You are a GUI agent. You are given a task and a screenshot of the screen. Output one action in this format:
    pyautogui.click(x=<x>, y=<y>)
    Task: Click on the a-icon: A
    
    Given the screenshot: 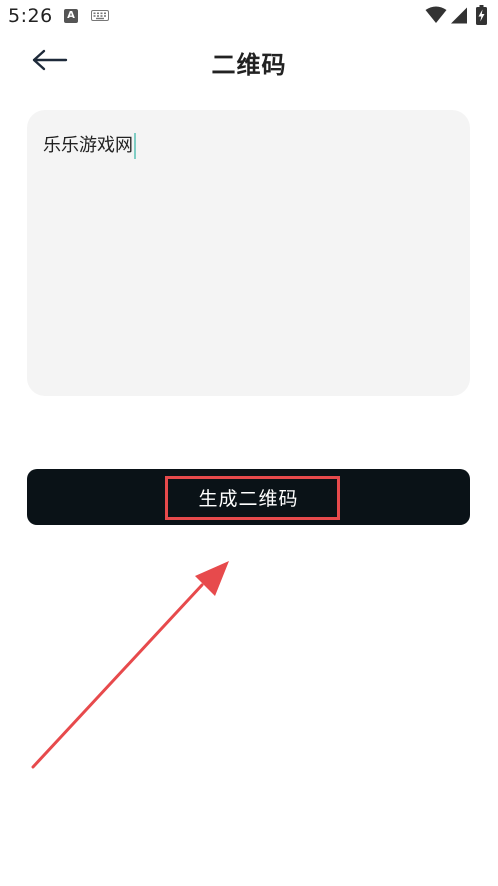 What is the action you would take?
    pyautogui.click(x=71, y=16)
    